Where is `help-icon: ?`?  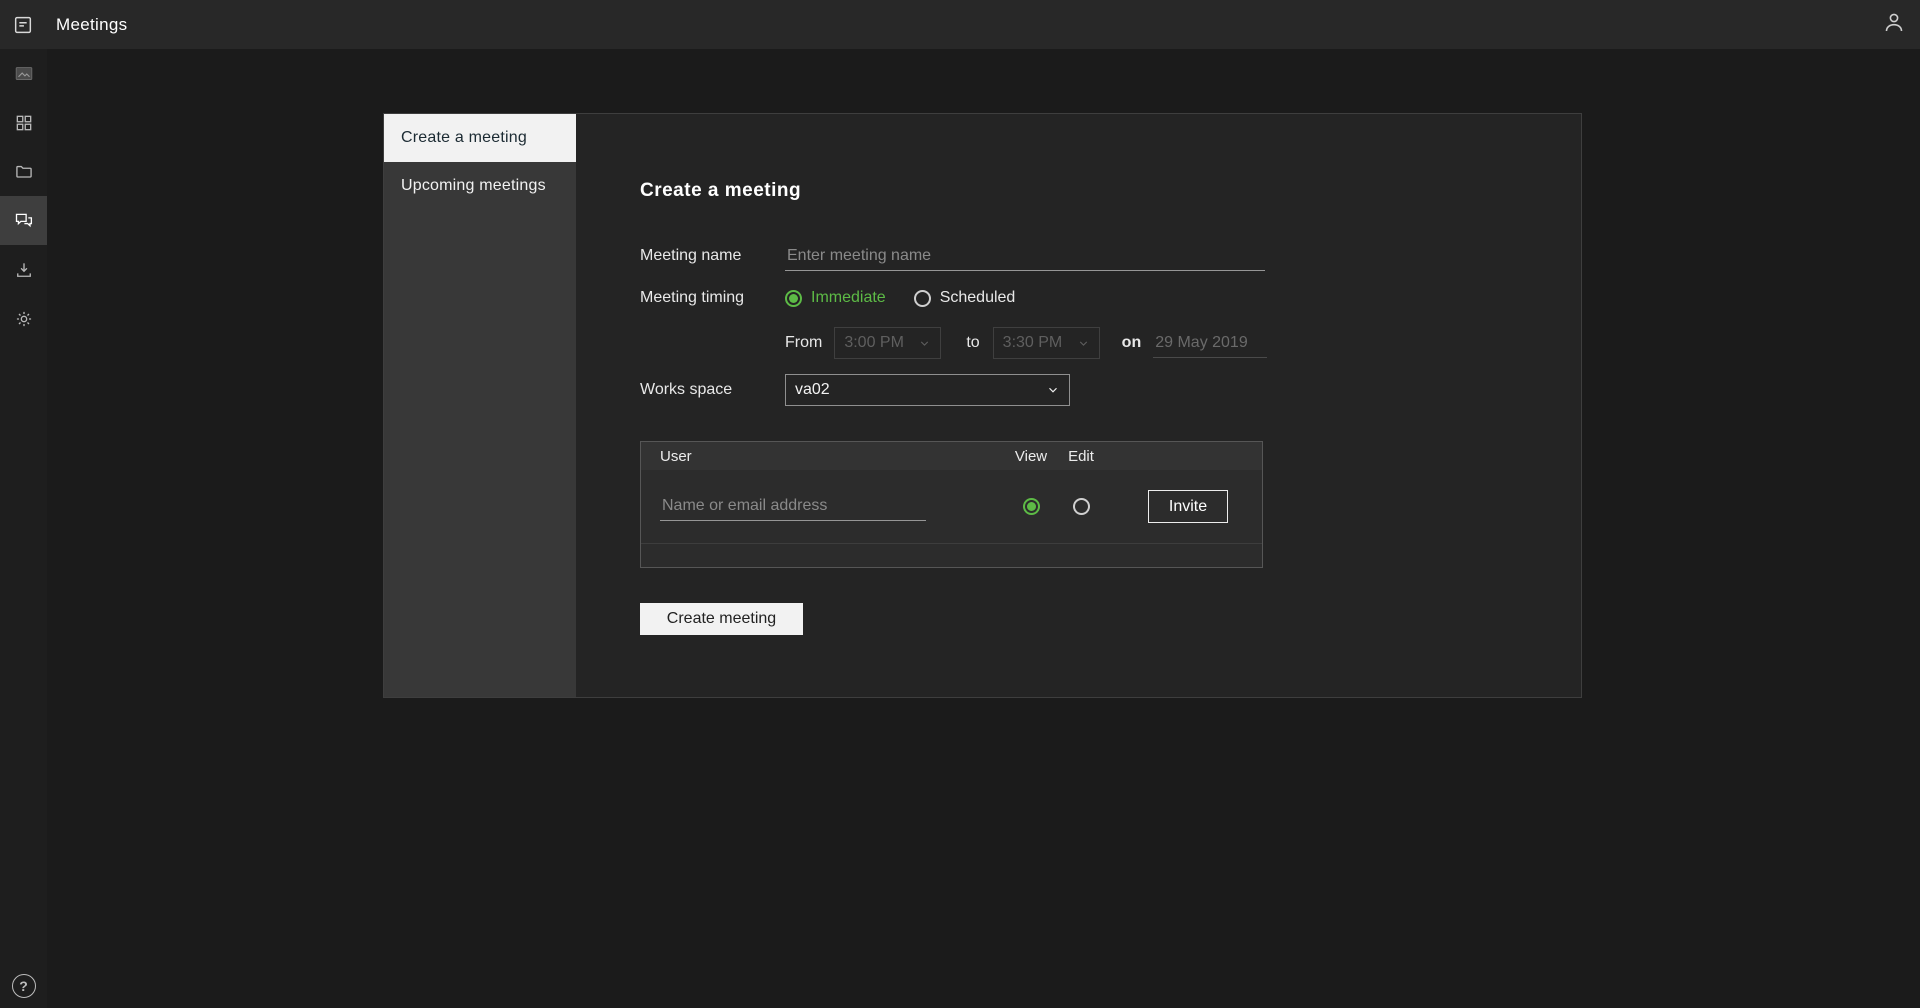 help-icon: ? is located at coordinates (23, 986).